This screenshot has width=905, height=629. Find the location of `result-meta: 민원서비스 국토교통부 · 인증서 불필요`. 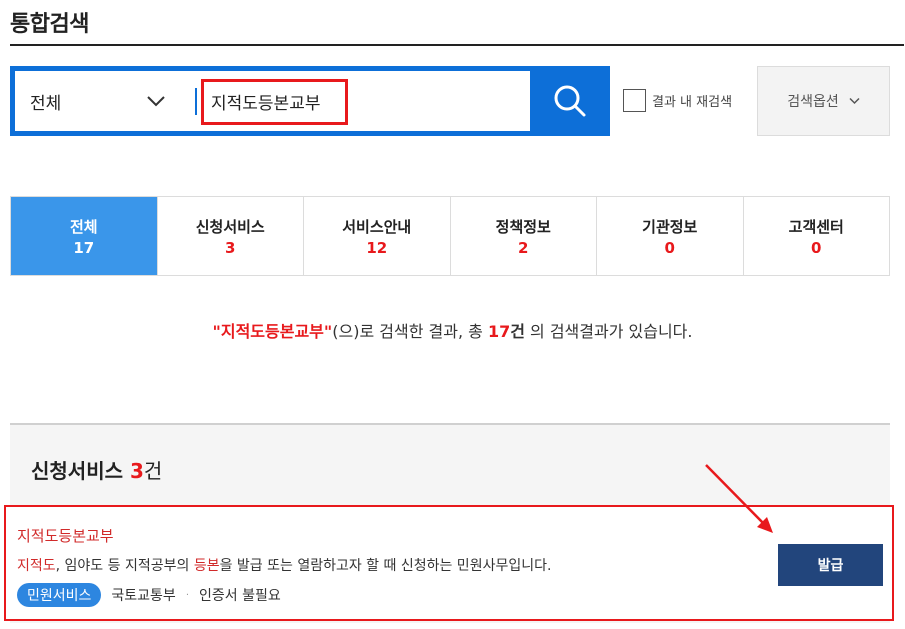

result-meta: 민원서비스 국토교통부 · 인증서 불필요 is located at coordinates (149, 595).